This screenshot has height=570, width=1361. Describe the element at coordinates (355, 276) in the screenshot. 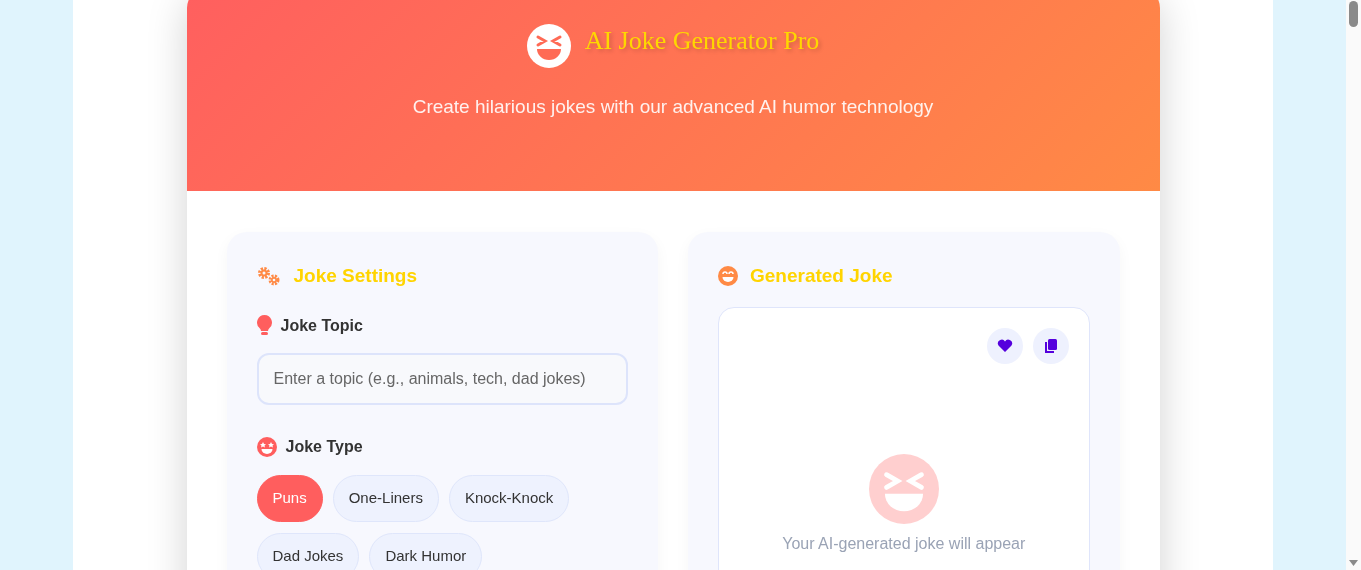

I see `panel-heading: Joke Settings` at that location.